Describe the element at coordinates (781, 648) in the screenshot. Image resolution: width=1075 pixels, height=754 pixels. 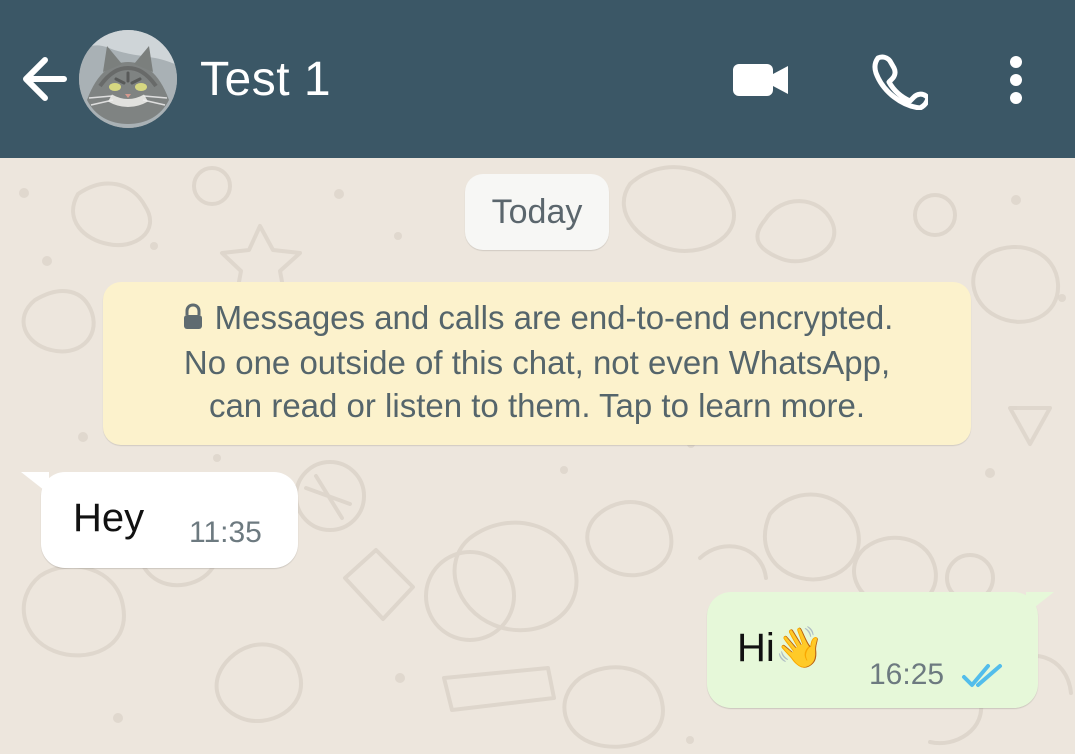
I see `outgoing-message-text: Hi👋` at that location.